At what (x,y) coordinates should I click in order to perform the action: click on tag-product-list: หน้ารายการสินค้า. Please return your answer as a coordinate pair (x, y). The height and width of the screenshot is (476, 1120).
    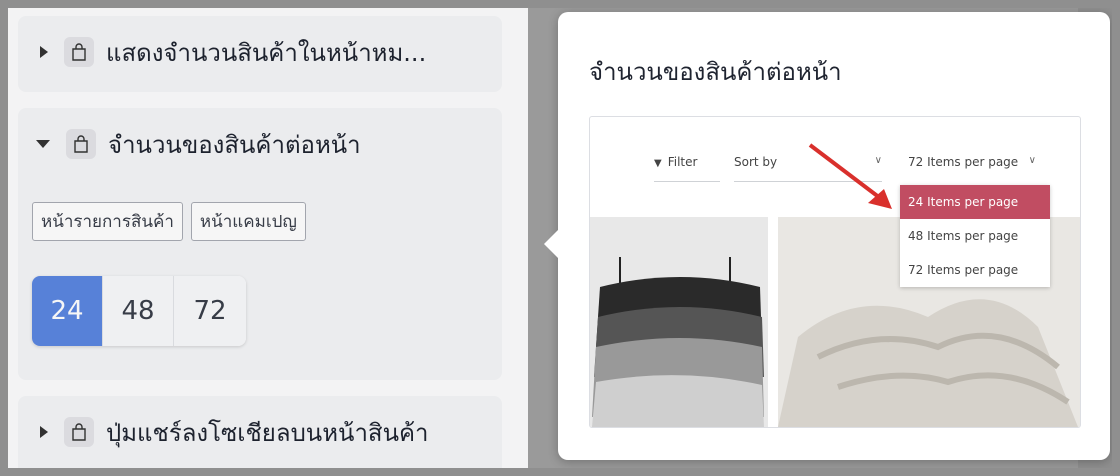
    Looking at the image, I should click on (107, 221).